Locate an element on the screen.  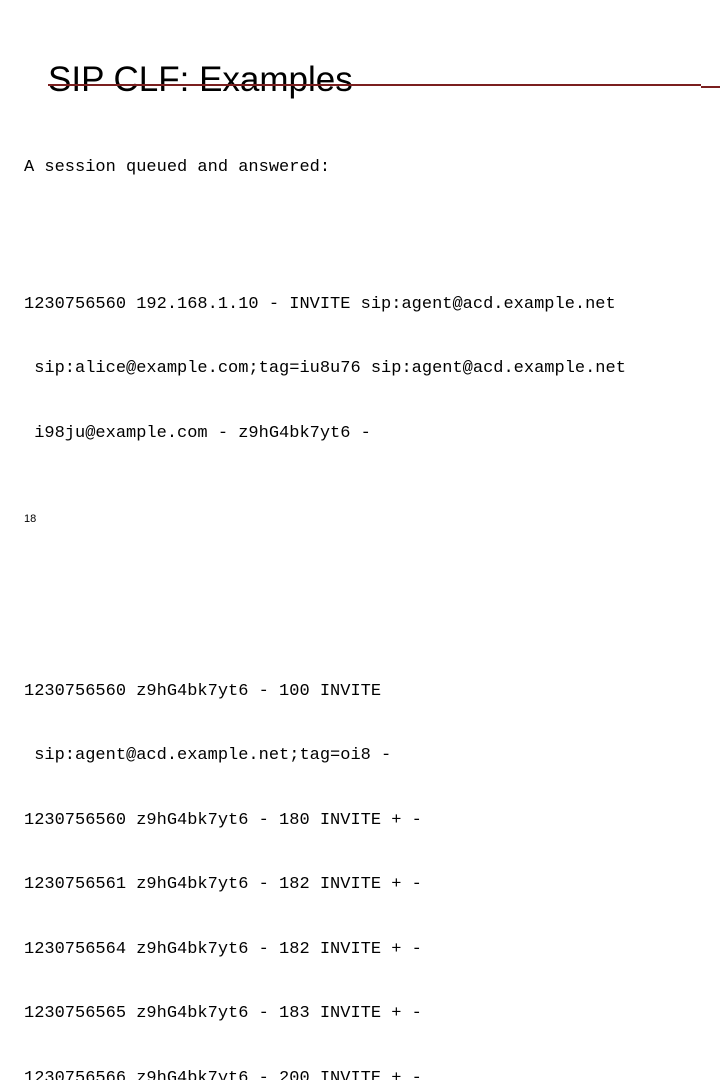
log-line: 1230756561 z9hG4bk7yt6 - 182 INVITE + - is located at coordinates (369, 885).